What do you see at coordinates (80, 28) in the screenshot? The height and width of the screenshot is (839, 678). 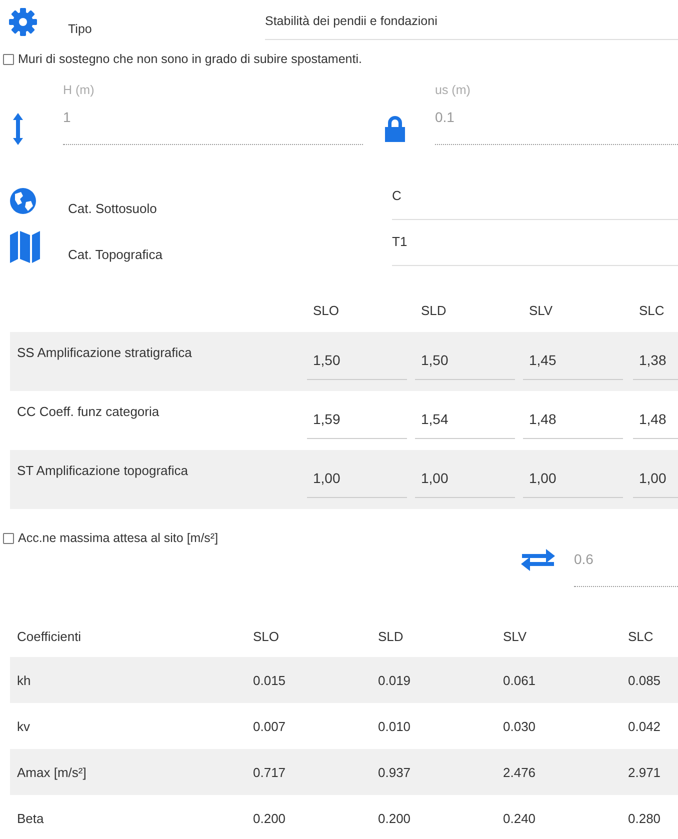 I see `type-label: Tipo` at bounding box center [80, 28].